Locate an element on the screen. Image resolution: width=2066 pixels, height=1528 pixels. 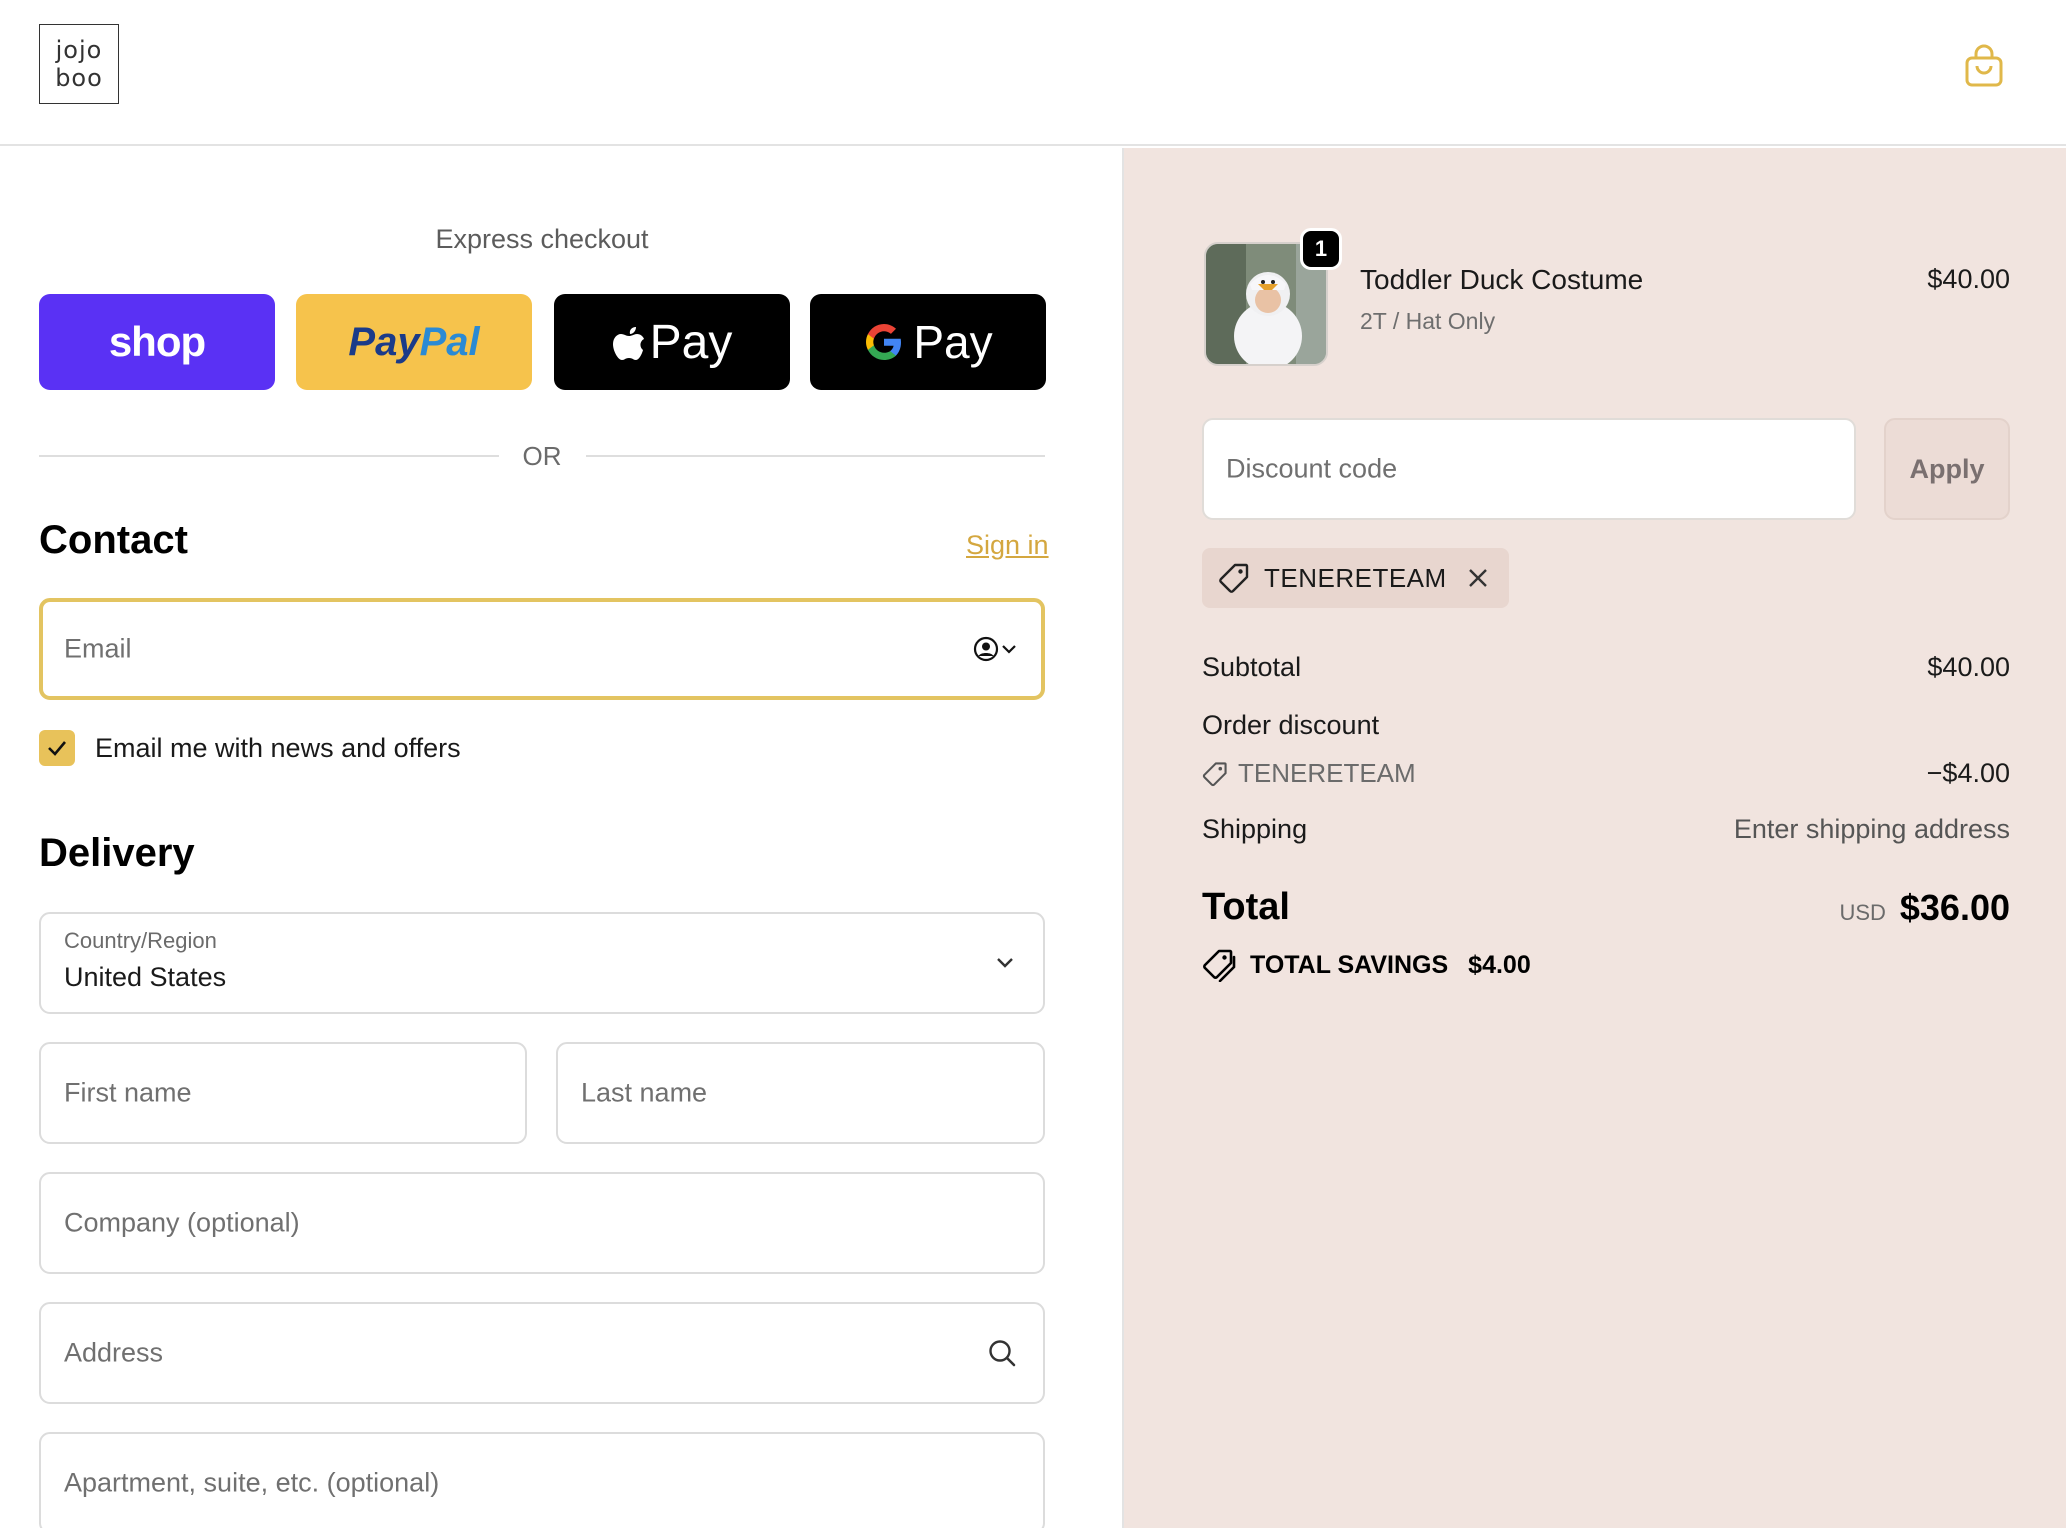
header: jojo boo is located at coordinates (1033, 73).